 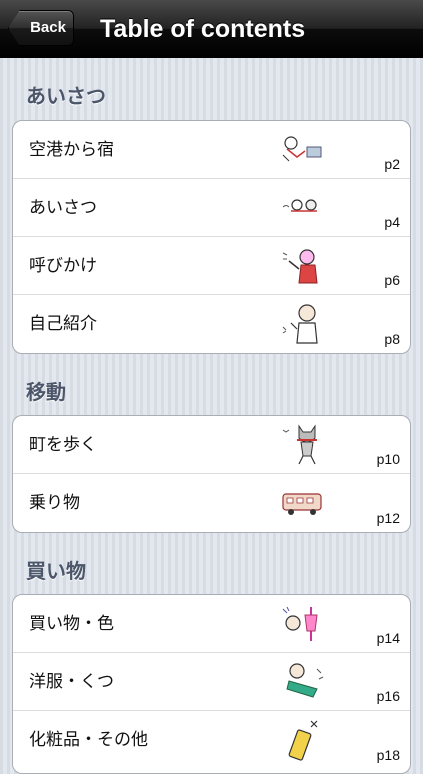 I want to click on bus-illustration-icon, so click(x=302, y=504).